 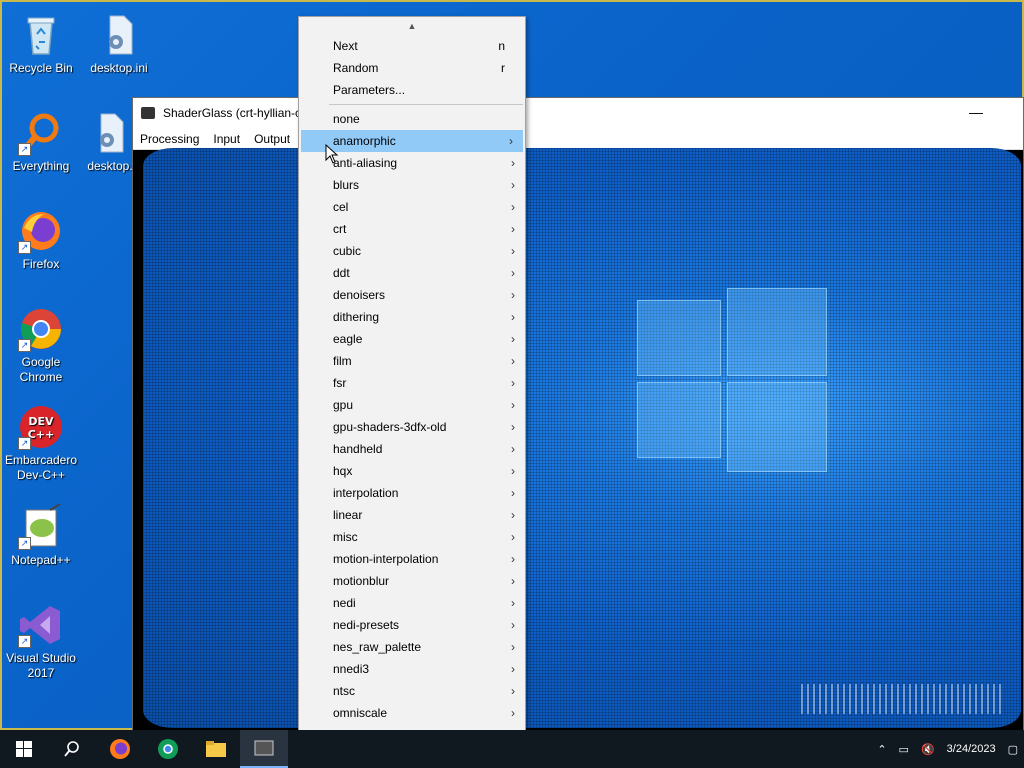 What do you see at coordinates (412, 559) in the screenshot?
I see `menu-item-motion-interpolation: motion-interpolation ›` at bounding box center [412, 559].